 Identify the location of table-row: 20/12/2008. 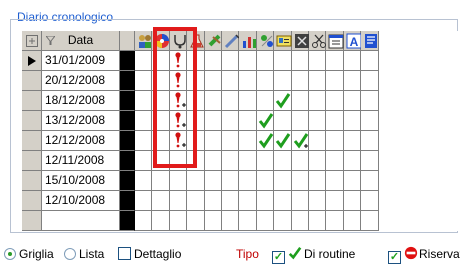
(241, 81).